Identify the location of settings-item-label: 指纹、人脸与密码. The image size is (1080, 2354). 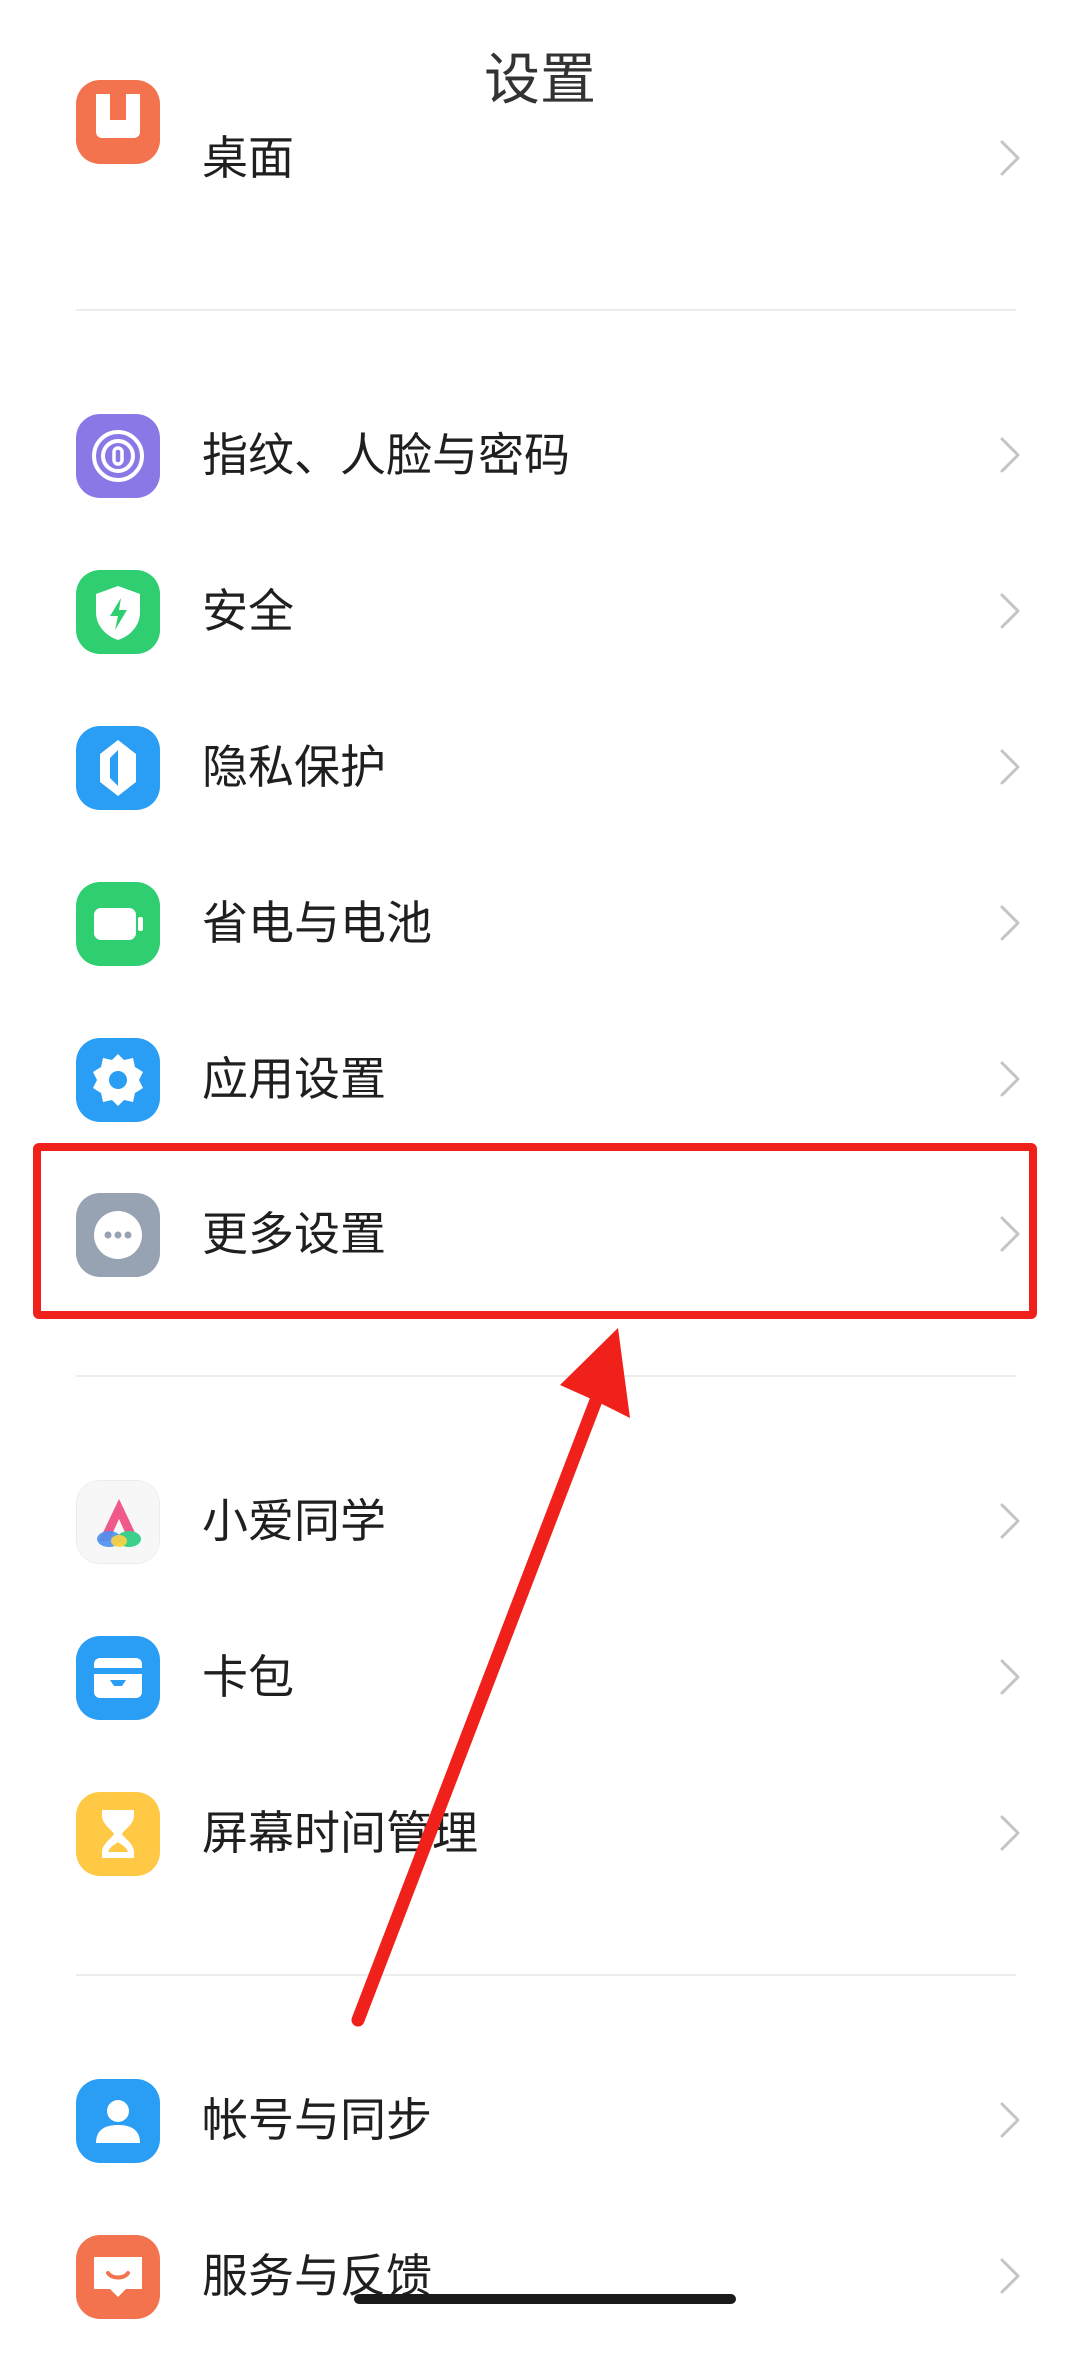
(386, 455).